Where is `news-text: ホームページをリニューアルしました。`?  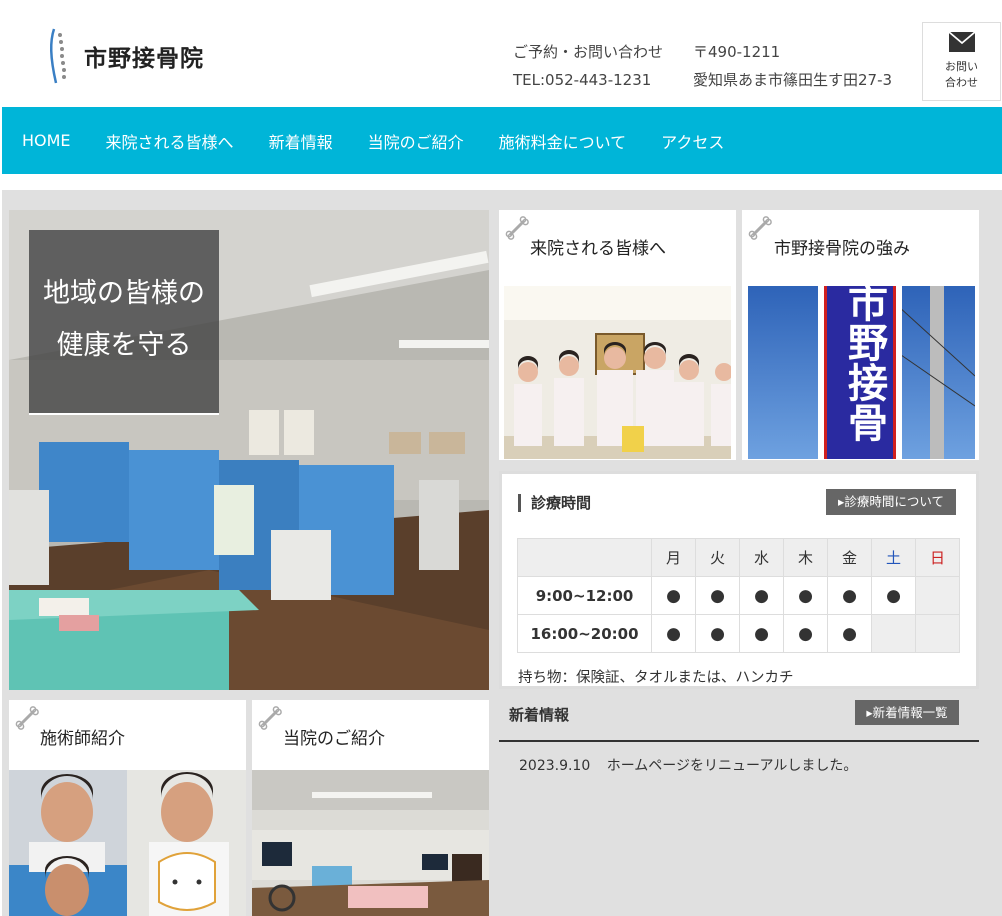 news-text: ホームページをリニューアルしました。 is located at coordinates (732, 766).